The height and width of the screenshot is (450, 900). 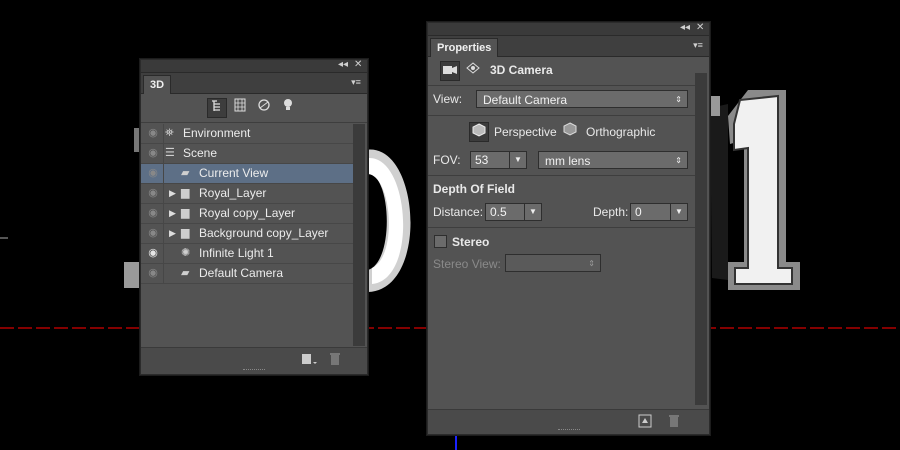 What do you see at coordinates (217, 108) in the screenshot?
I see `scene-filter-icon` at bounding box center [217, 108].